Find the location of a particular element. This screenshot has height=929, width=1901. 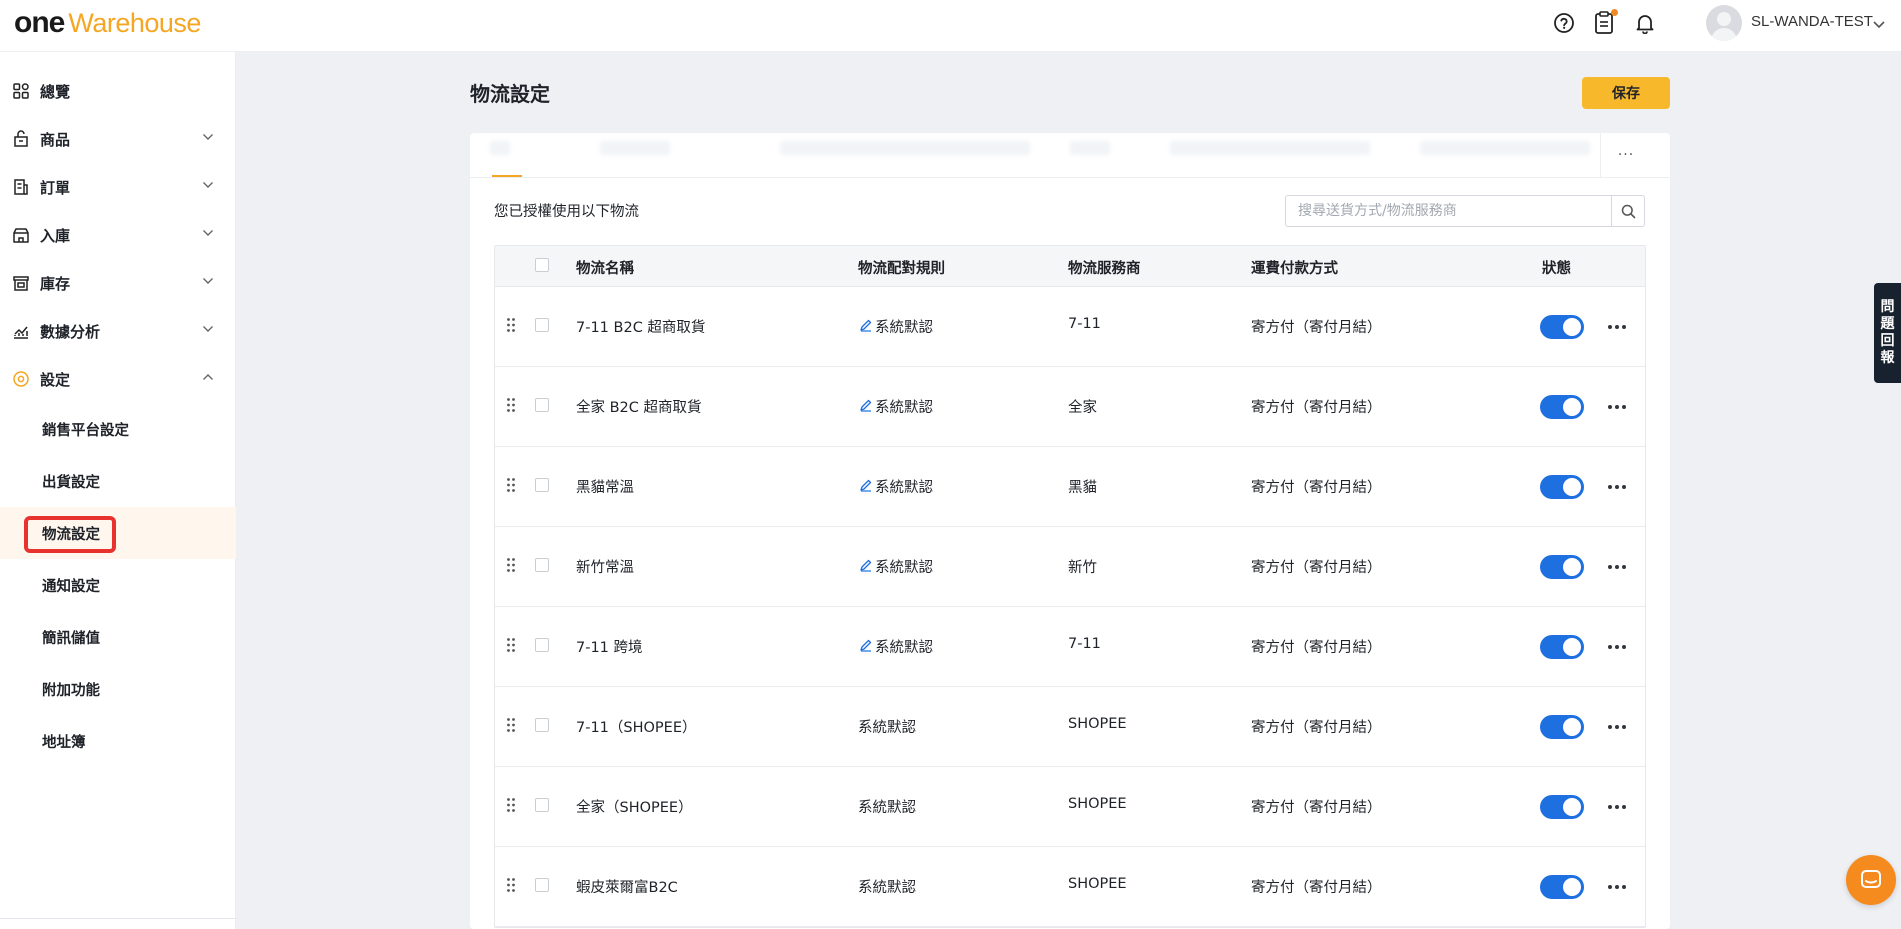

search-input is located at coordinates (1448, 211).